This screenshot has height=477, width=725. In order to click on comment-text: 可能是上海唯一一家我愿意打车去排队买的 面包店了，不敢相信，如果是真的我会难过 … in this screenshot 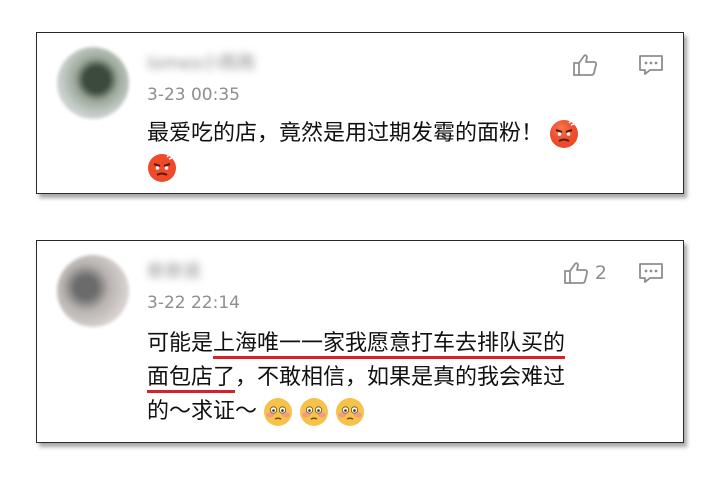, I will do `click(401, 378)`.